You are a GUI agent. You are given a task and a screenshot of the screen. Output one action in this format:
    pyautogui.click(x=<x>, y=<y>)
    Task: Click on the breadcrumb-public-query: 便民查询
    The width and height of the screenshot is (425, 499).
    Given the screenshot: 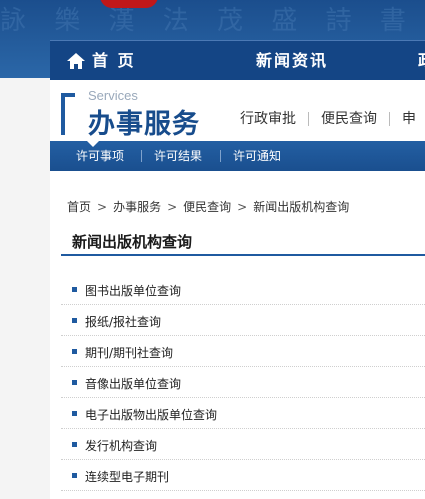 What is the action you would take?
    pyautogui.click(x=207, y=207)
    